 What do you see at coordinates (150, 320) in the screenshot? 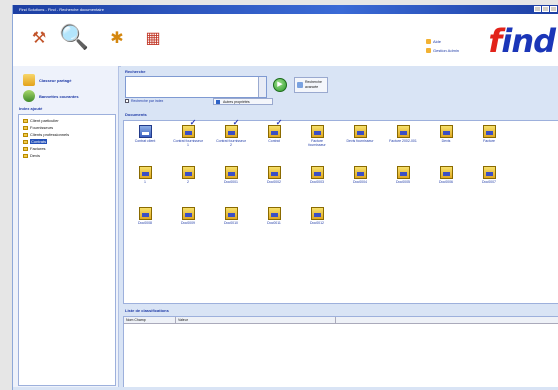
I see `column-header: Nom Champ` at bounding box center [150, 320].